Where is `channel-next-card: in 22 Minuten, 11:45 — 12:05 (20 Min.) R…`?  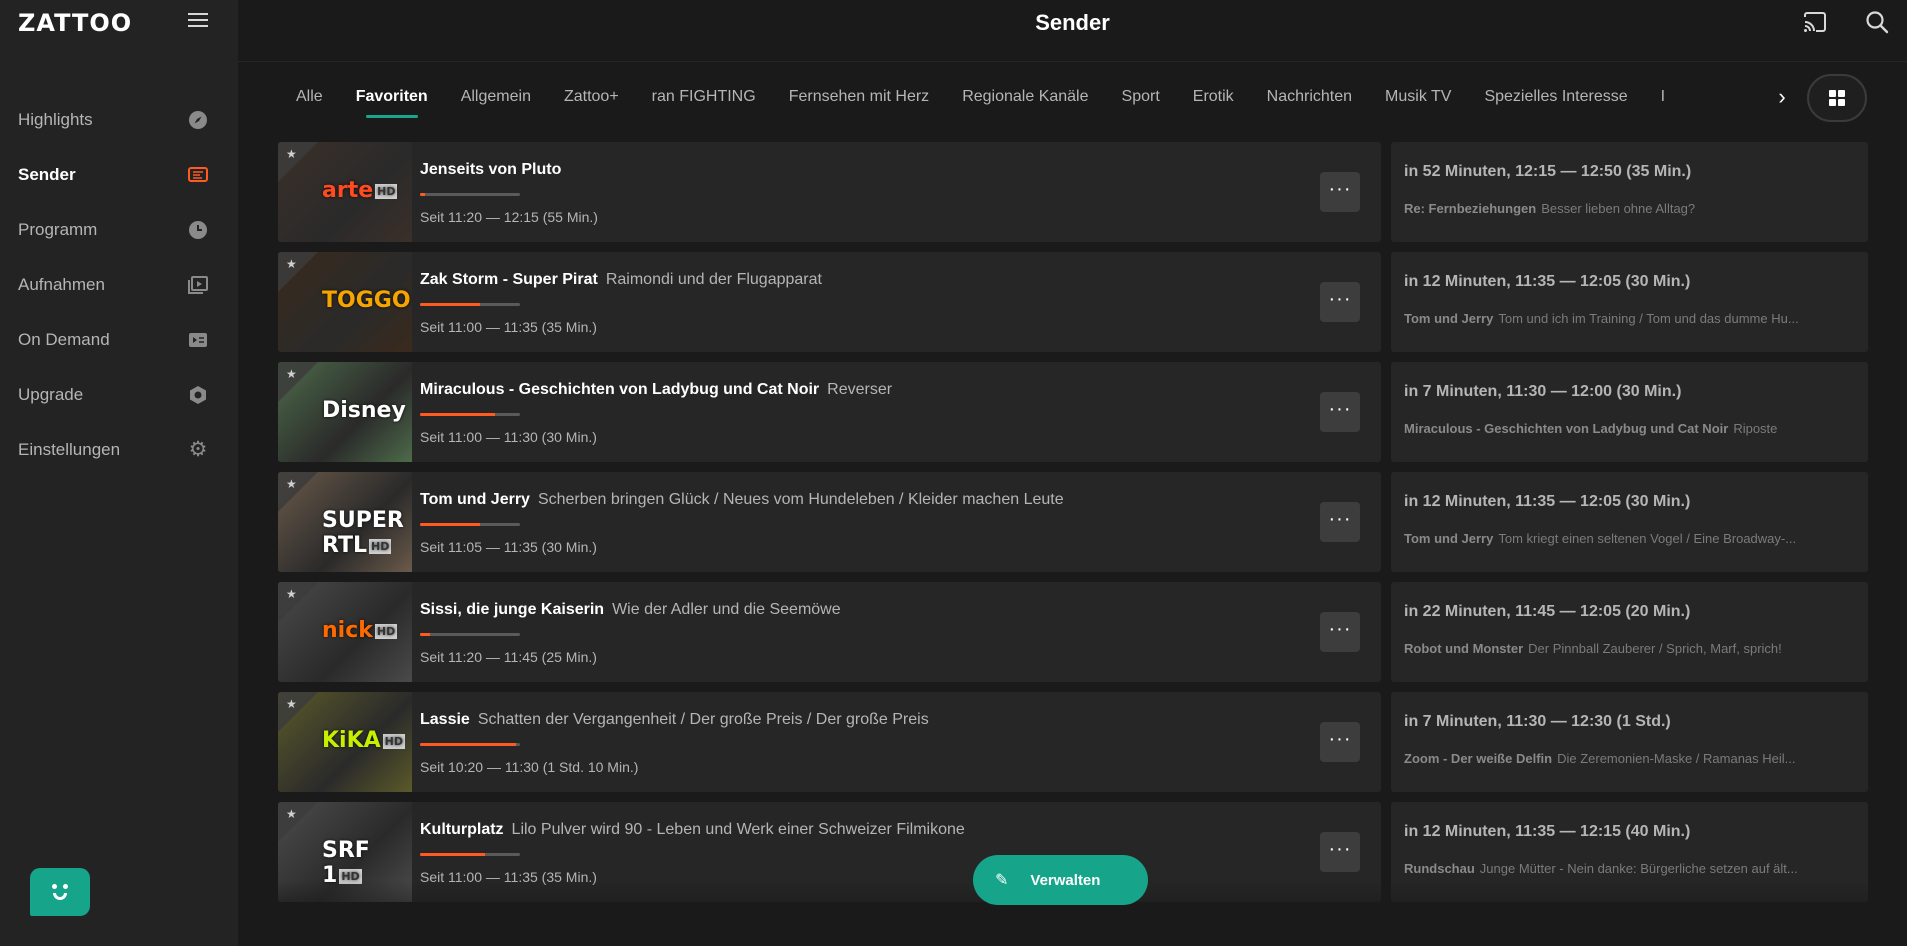
channel-next-card: in 22 Minuten, 11:45 — 12:05 (20 Min.) R… is located at coordinates (1629, 632).